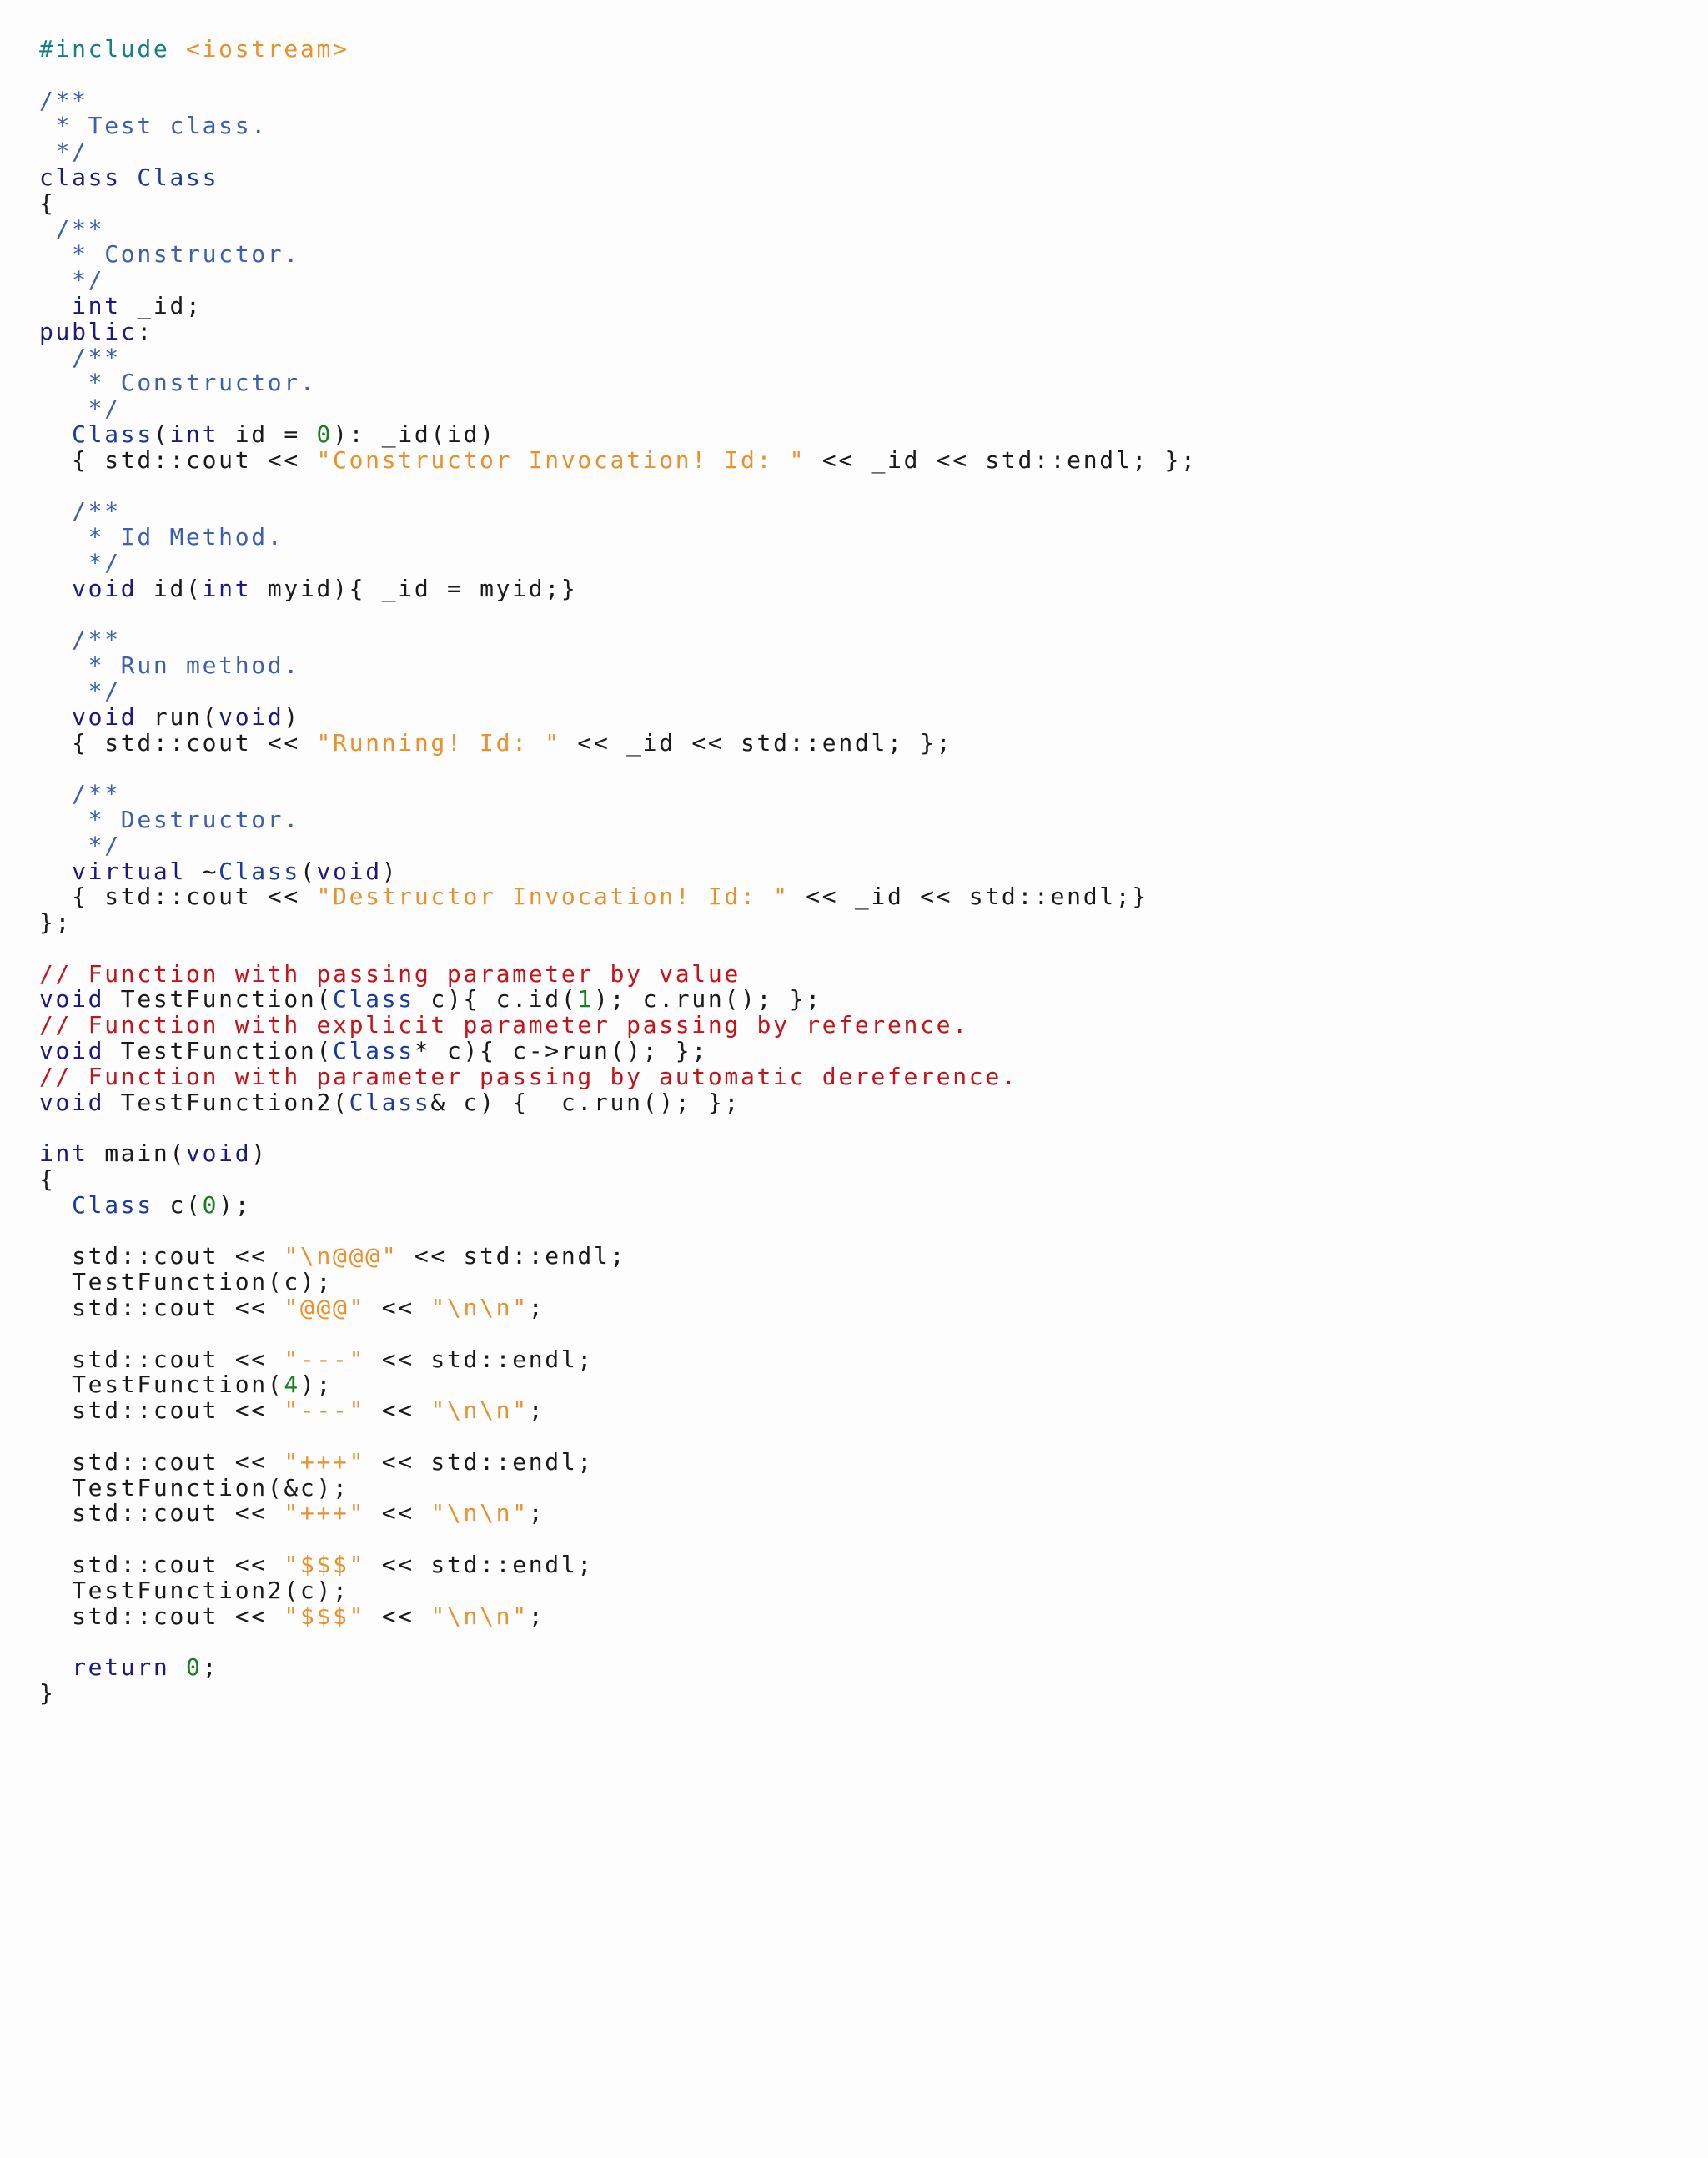  Describe the element at coordinates (161, 537) in the screenshot. I see `doc-comment-token: * Id Method.` at that location.